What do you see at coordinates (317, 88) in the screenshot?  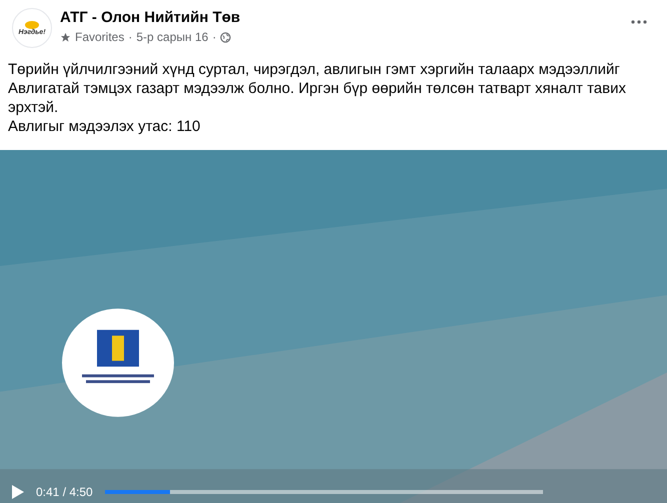 I see `post-text: Төрийн үйлчилгээний хүнд суртал, чирэгдэл, авлигын гэмт хэргийн талаарх мэдээллийг Авлигатай тэмцэх газарт мэдээлж болно. Иргэн бүр өөрийн төлсөн татварт хяналт тавих эрхтэй.` at bounding box center [317, 88].